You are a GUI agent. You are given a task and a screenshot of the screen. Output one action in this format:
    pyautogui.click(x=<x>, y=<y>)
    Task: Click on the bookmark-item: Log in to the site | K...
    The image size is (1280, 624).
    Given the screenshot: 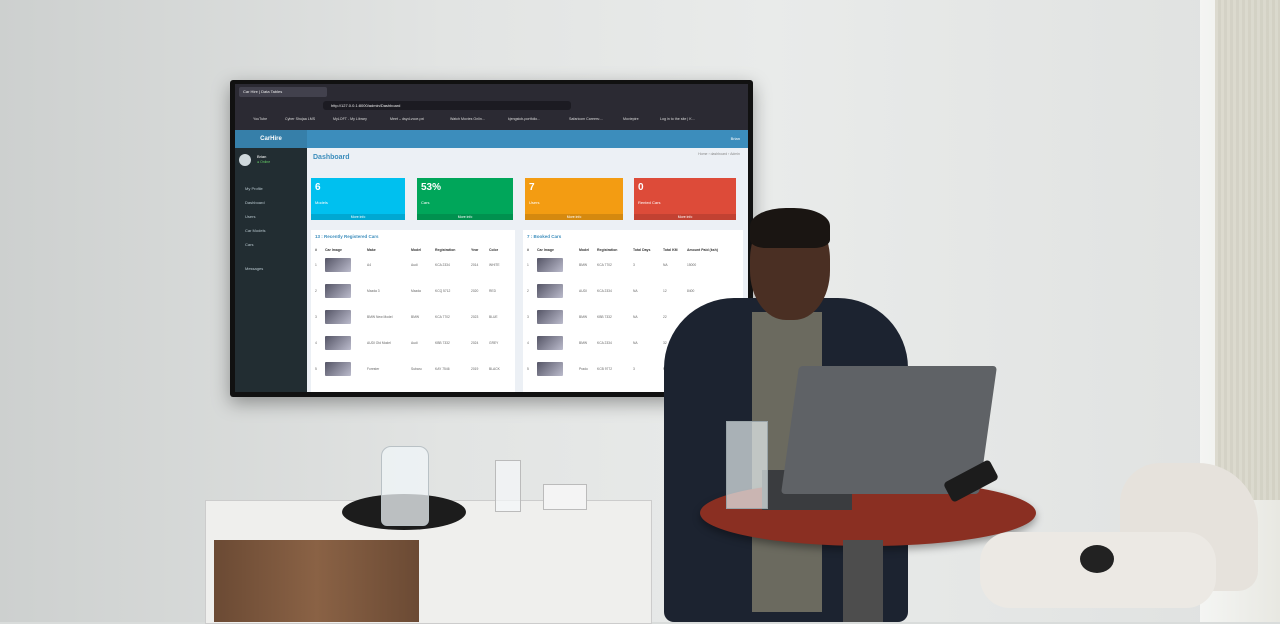 What is the action you would take?
    pyautogui.click(x=677, y=119)
    